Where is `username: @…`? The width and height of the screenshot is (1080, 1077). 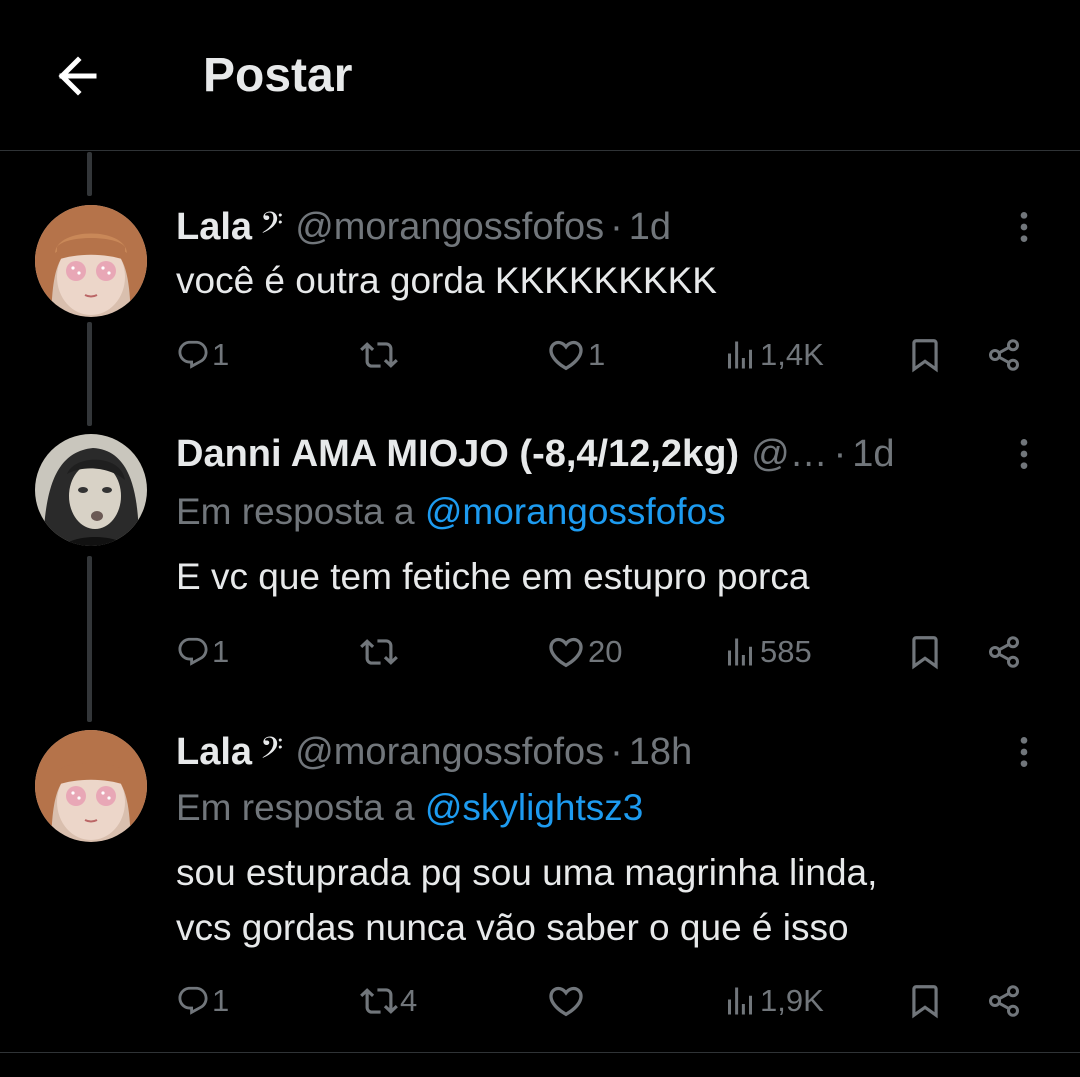
username: @… is located at coordinates (789, 454).